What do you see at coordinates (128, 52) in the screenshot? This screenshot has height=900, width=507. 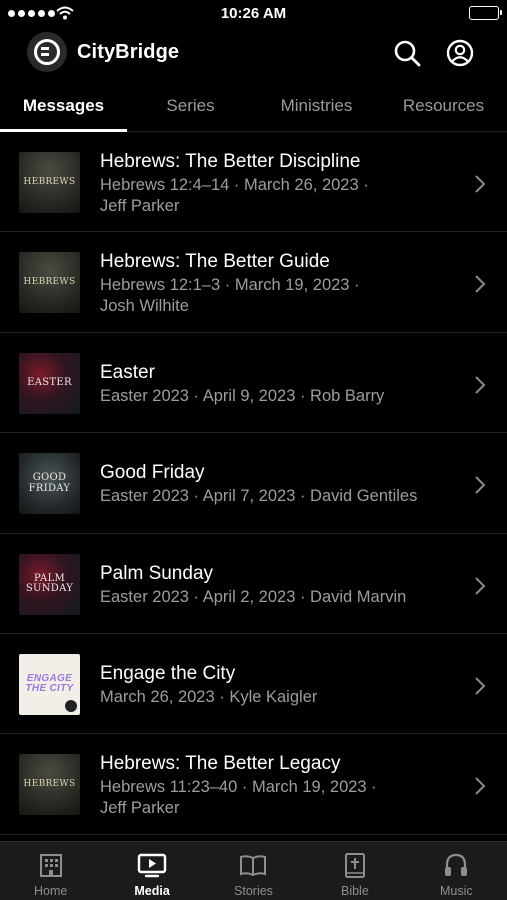 I see `app-title: CityBridge` at bounding box center [128, 52].